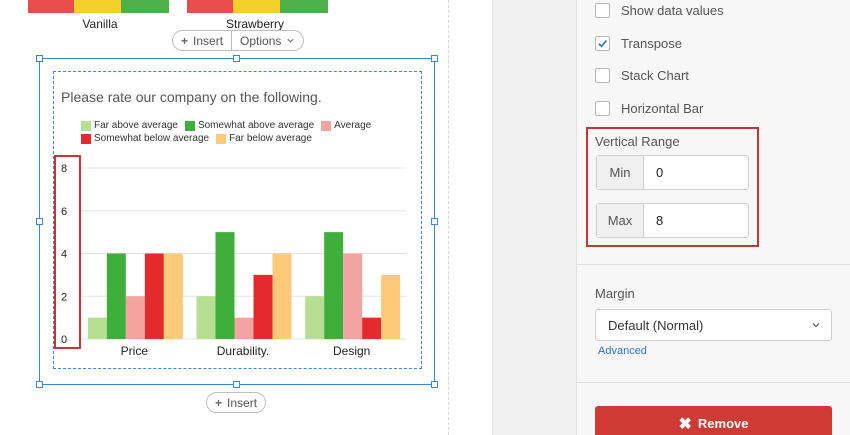  What do you see at coordinates (602, 75) in the screenshot?
I see `stack-chart-checkbox` at bounding box center [602, 75].